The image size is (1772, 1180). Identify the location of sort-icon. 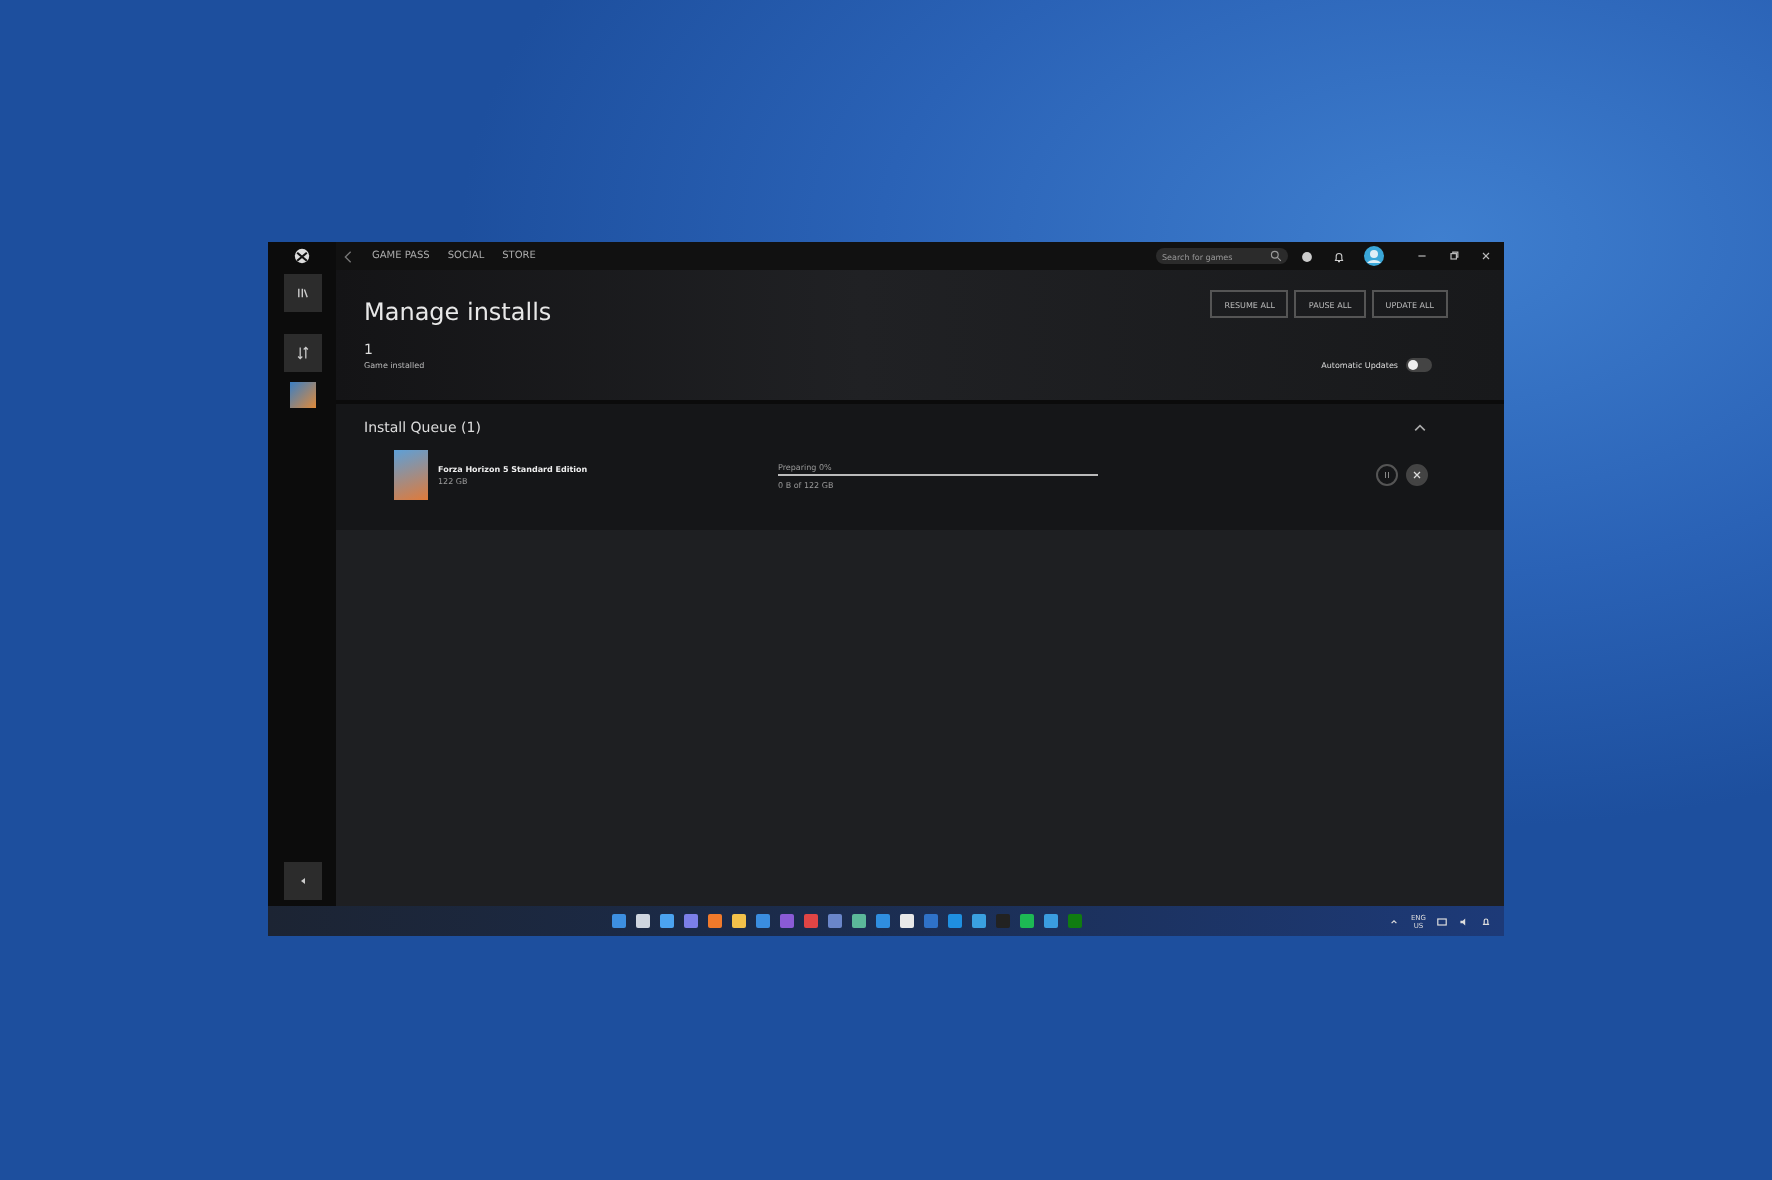
(302, 353).